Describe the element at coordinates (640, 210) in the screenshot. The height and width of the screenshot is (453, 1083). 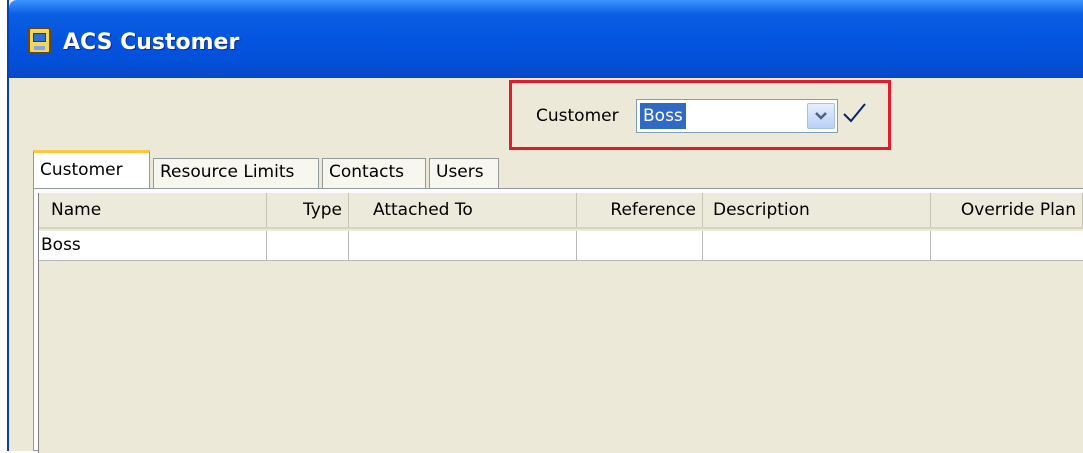
I see `column-header-reference: Reference` at that location.